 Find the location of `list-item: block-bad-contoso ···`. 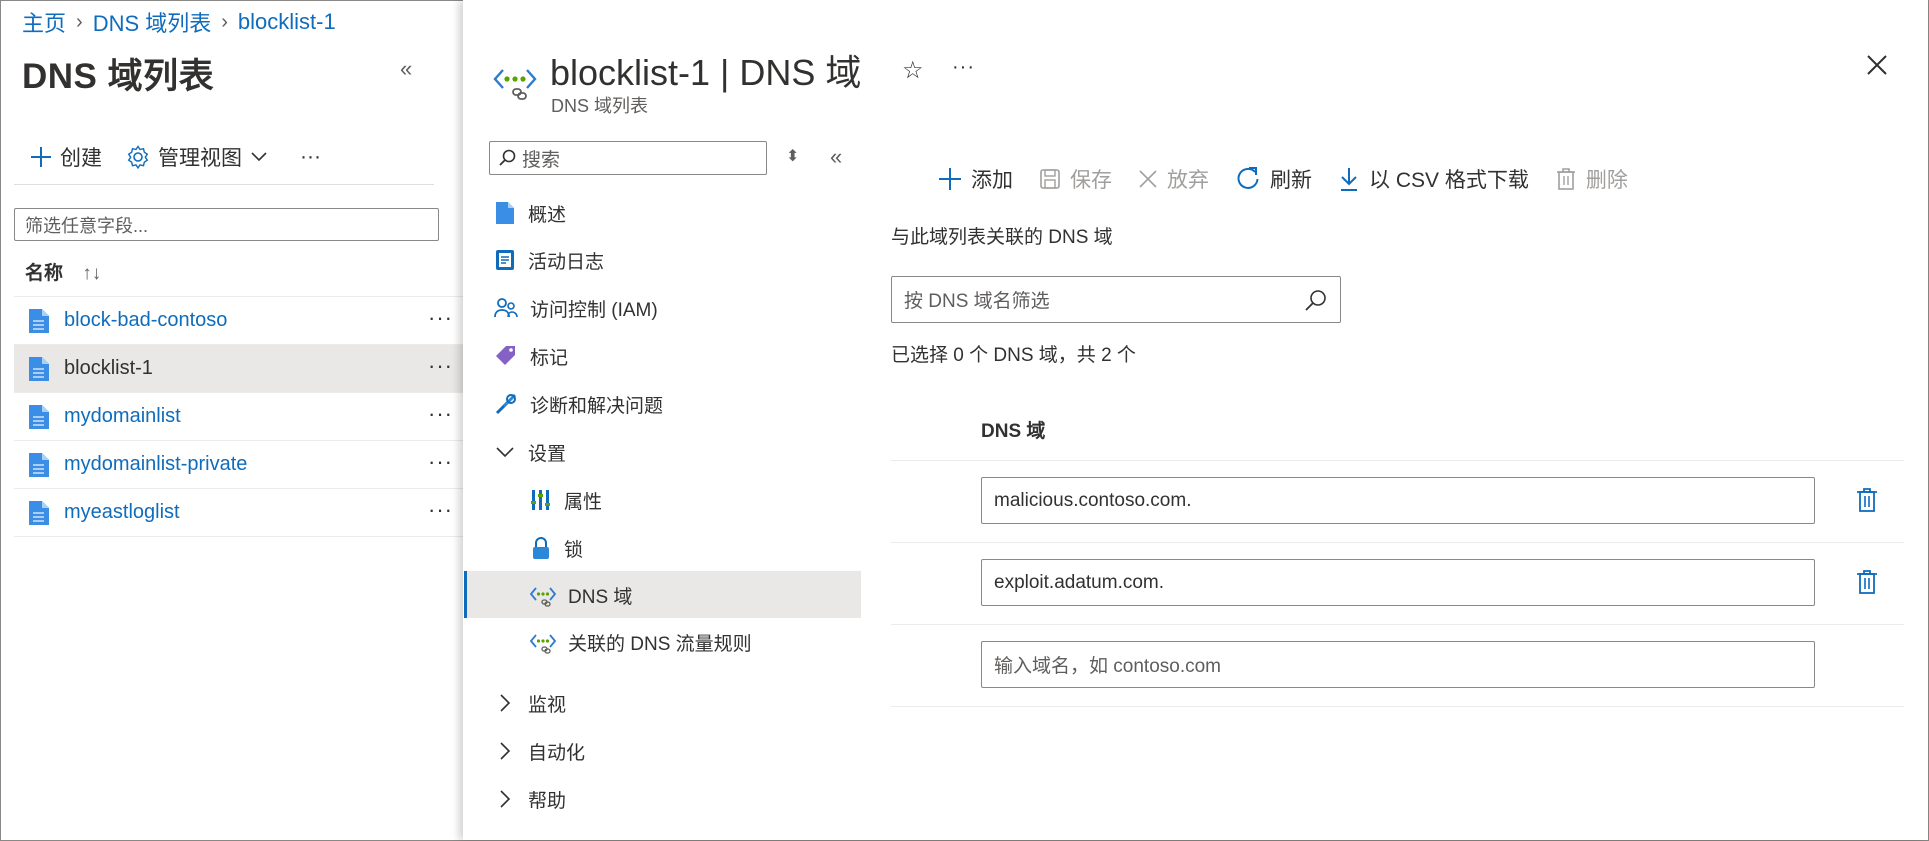

list-item: block-bad-contoso ··· is located at coordinates (238, 320).